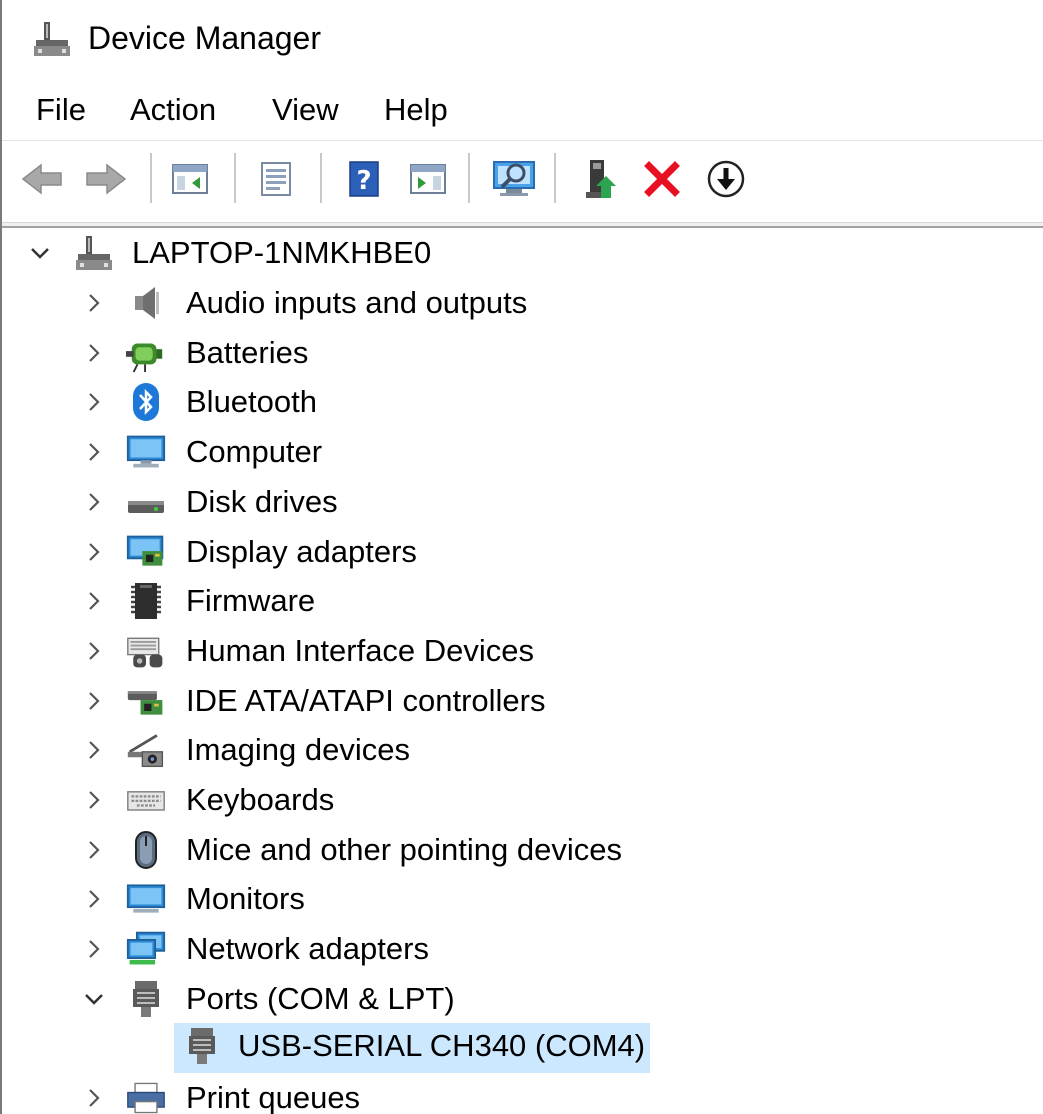 The width and height of the screenshot is (1043, 1114). What do you see at coordinates (522, 552) in the screenshot?
I see `tree-category-display-adapters: Display adapters` at bounding box center [522, 552].